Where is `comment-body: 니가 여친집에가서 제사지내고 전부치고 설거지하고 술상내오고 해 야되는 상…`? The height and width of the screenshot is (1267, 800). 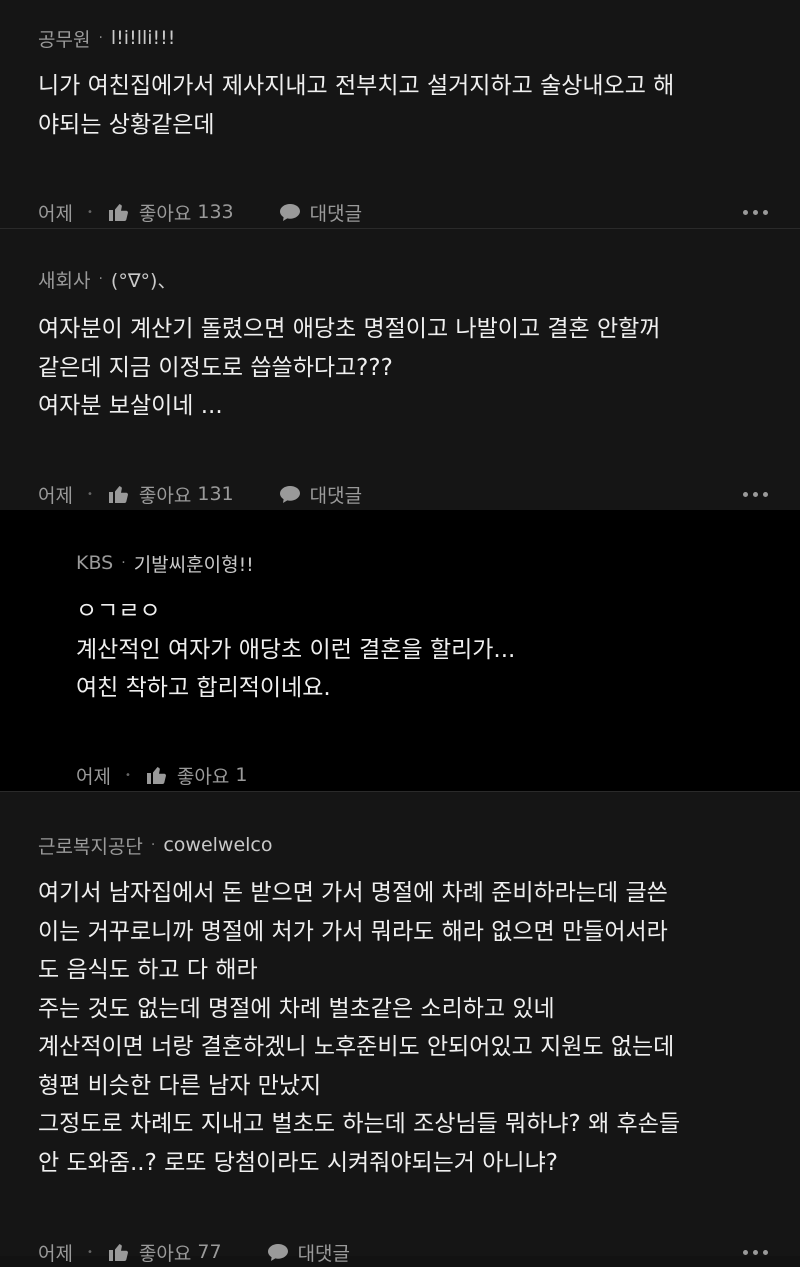
comment-body: 니가 여친집에가서 제사지내고 전부치고 설거지하고 술상내오고 해 야되는 상… is located at coordinates (356, 105).